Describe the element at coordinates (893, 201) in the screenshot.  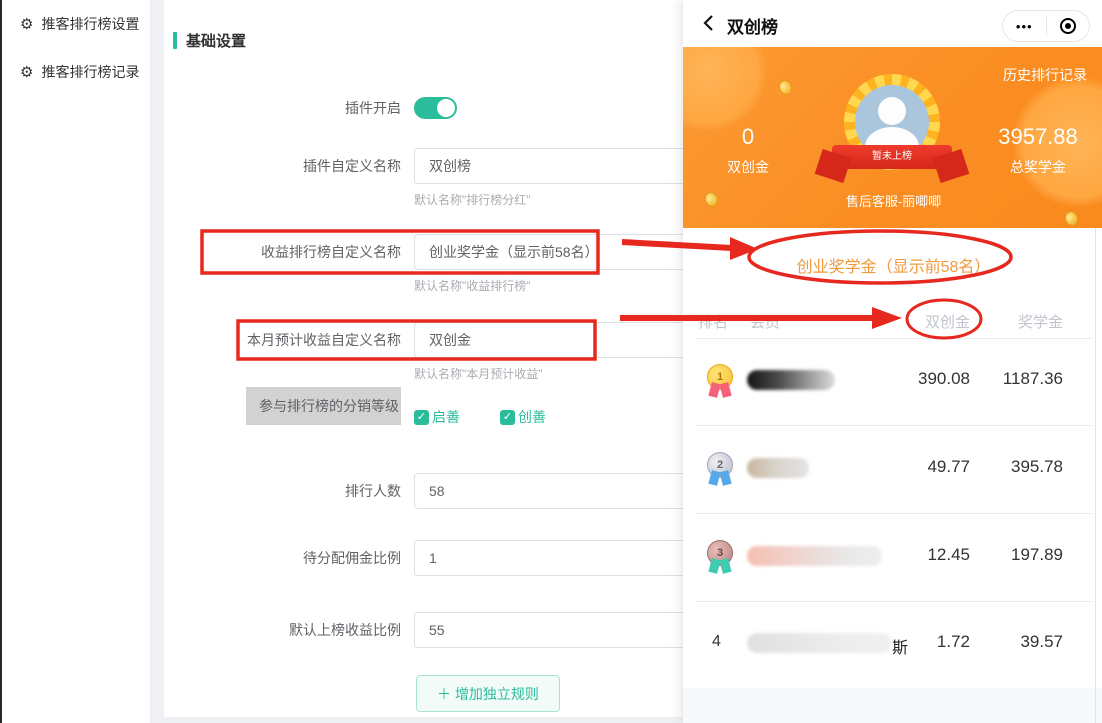
I see `username: 售后客服-丽唧唧` at that location.